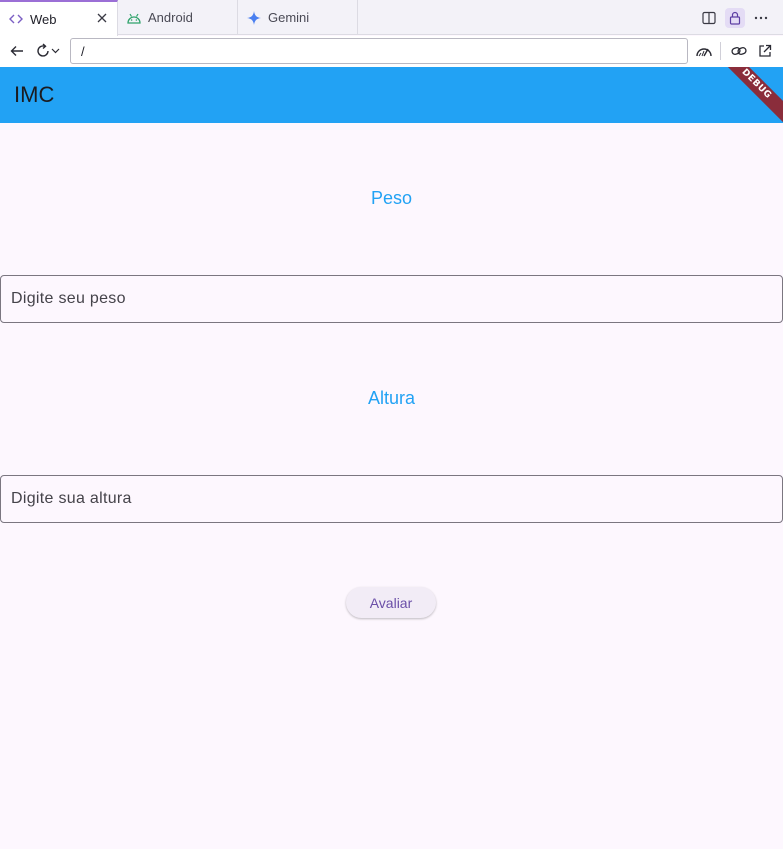  What do you see at coordinates (34, 94) in the screenshot?
I see `page-title: IMC` at bounding box center [34, 94].